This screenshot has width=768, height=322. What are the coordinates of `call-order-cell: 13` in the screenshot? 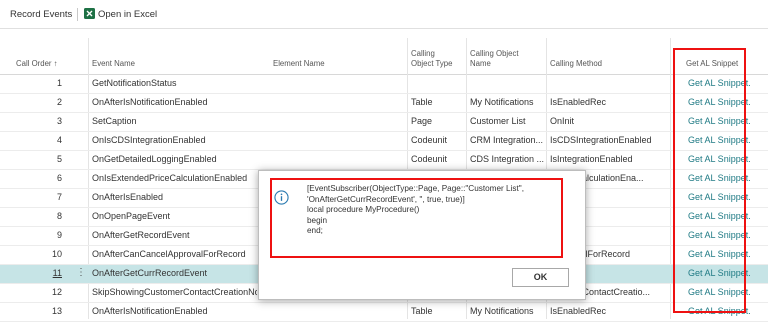 It's located at (56, 311).